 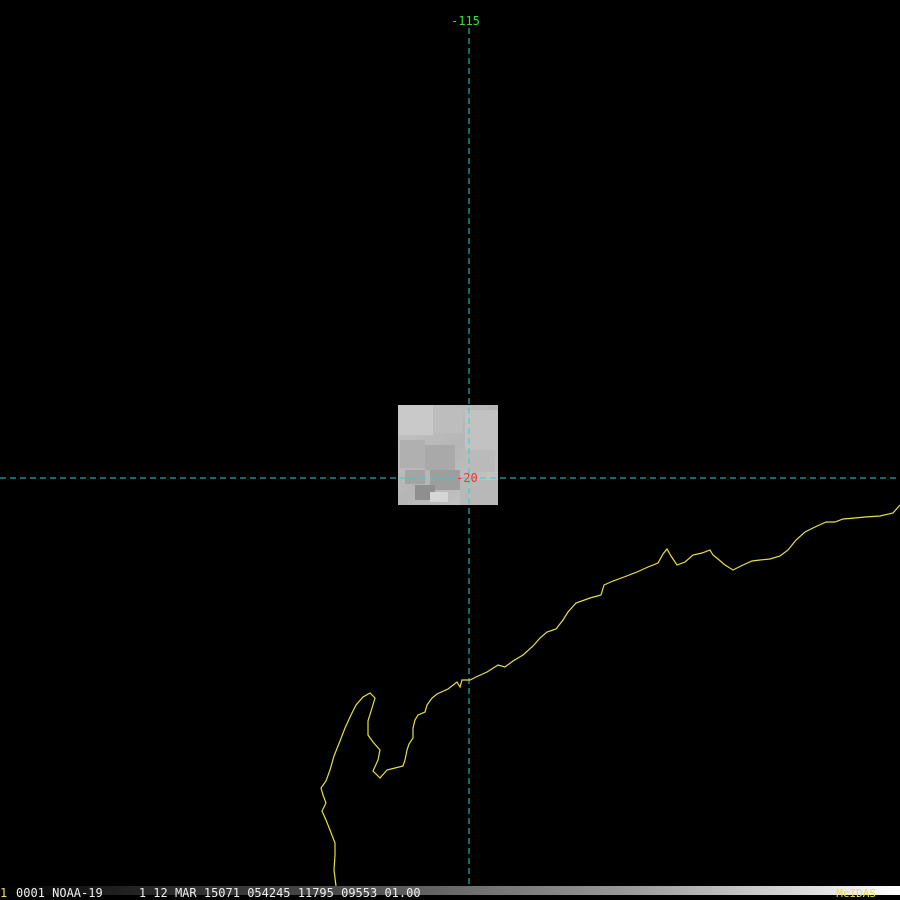 I want to click on satellite-image-patch, so click(x=448, y=455).